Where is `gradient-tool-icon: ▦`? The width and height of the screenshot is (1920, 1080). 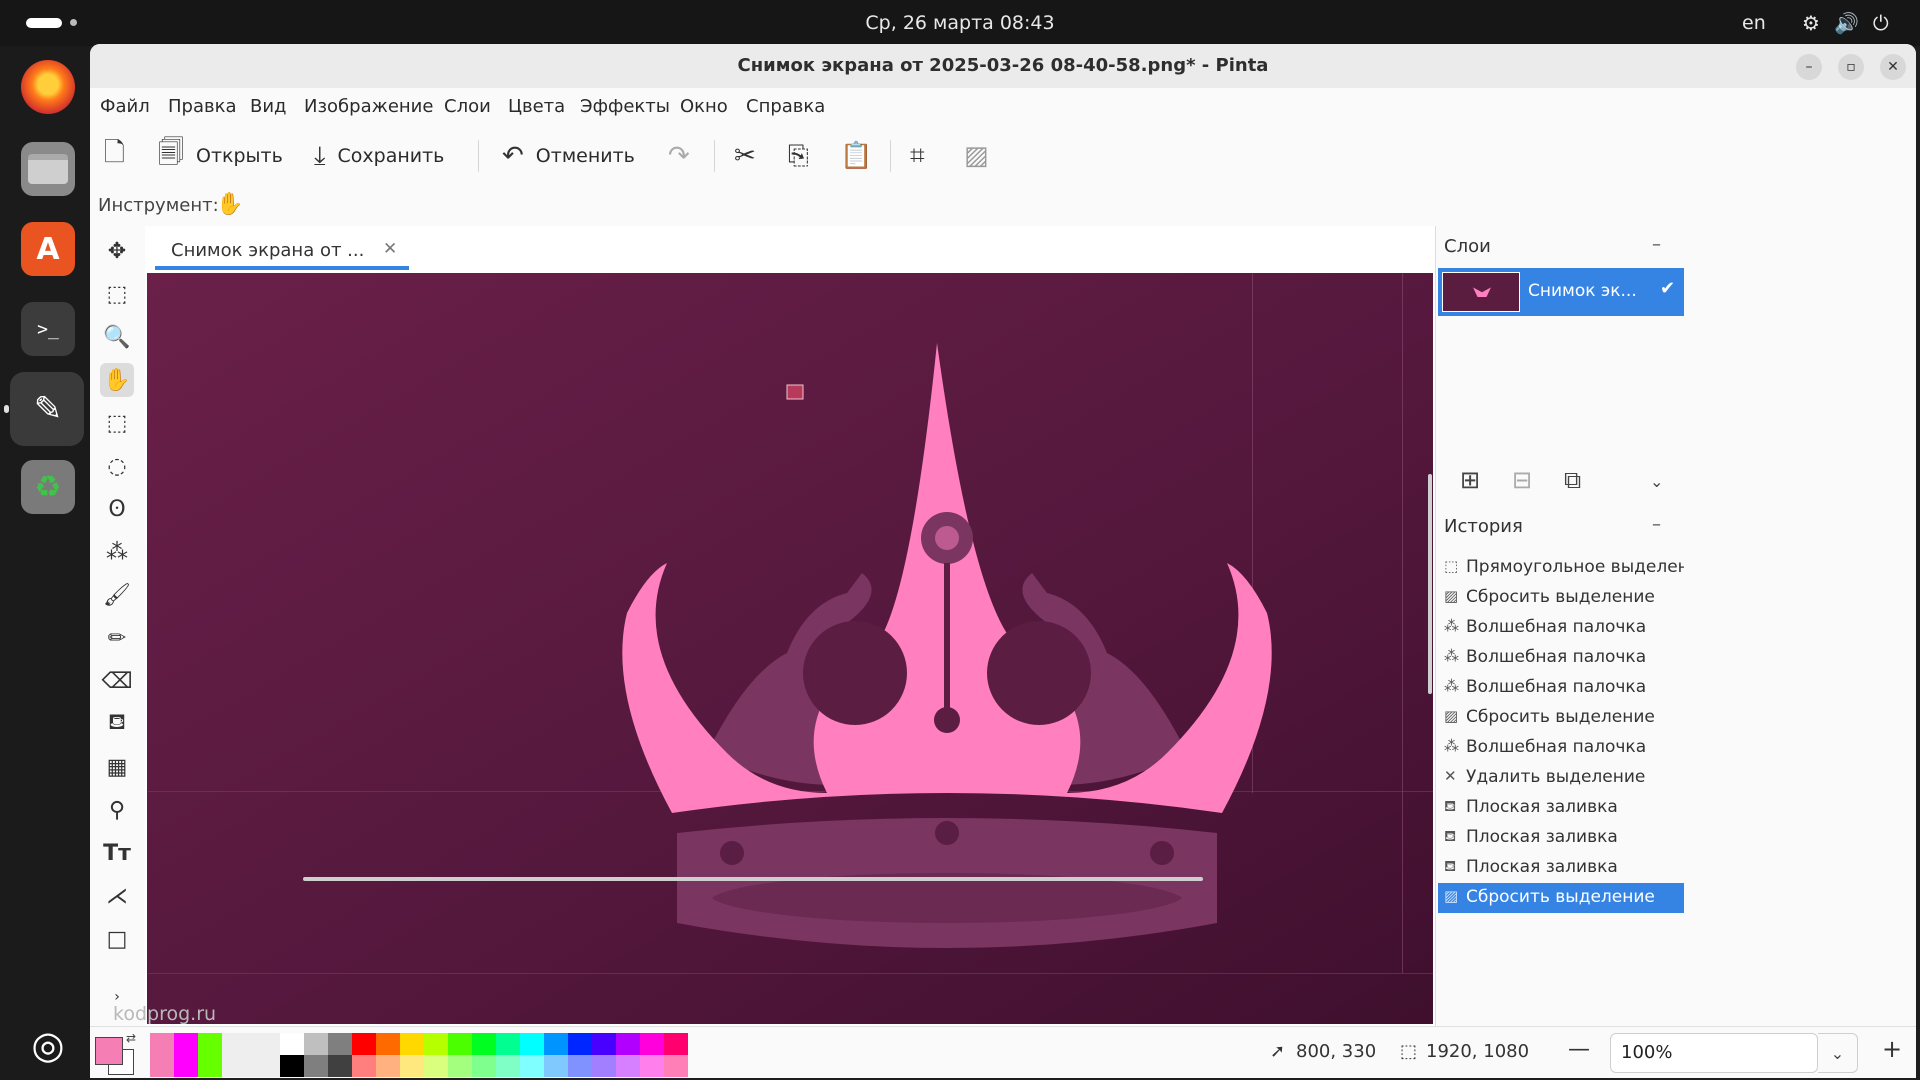 gradient-tool-icon: ▦ is located at coordinates (117, 767).